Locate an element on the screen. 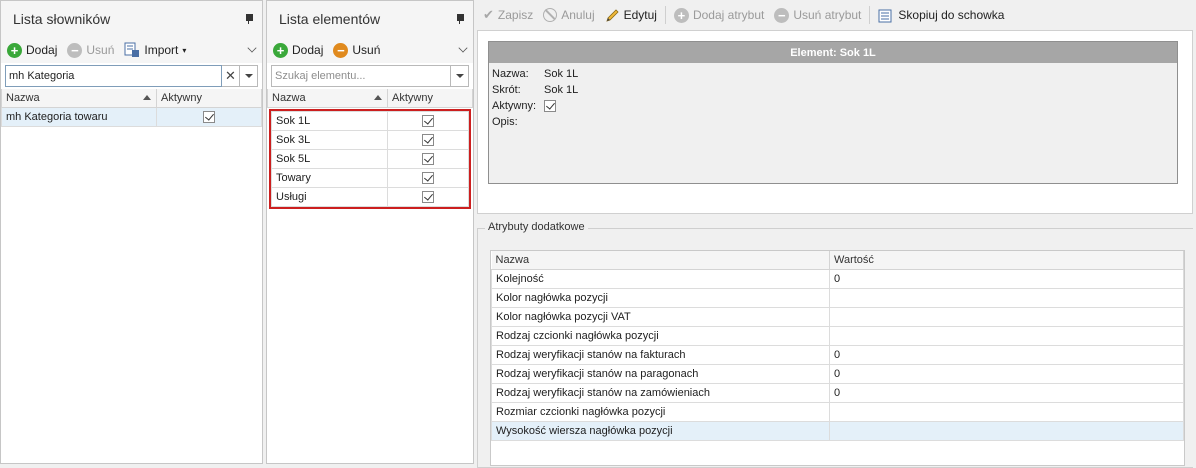 Image resolution: width=1196 pixels, height=468 pixels. element-table: Nazwa Aktywny is located at coordinates (370, 98).